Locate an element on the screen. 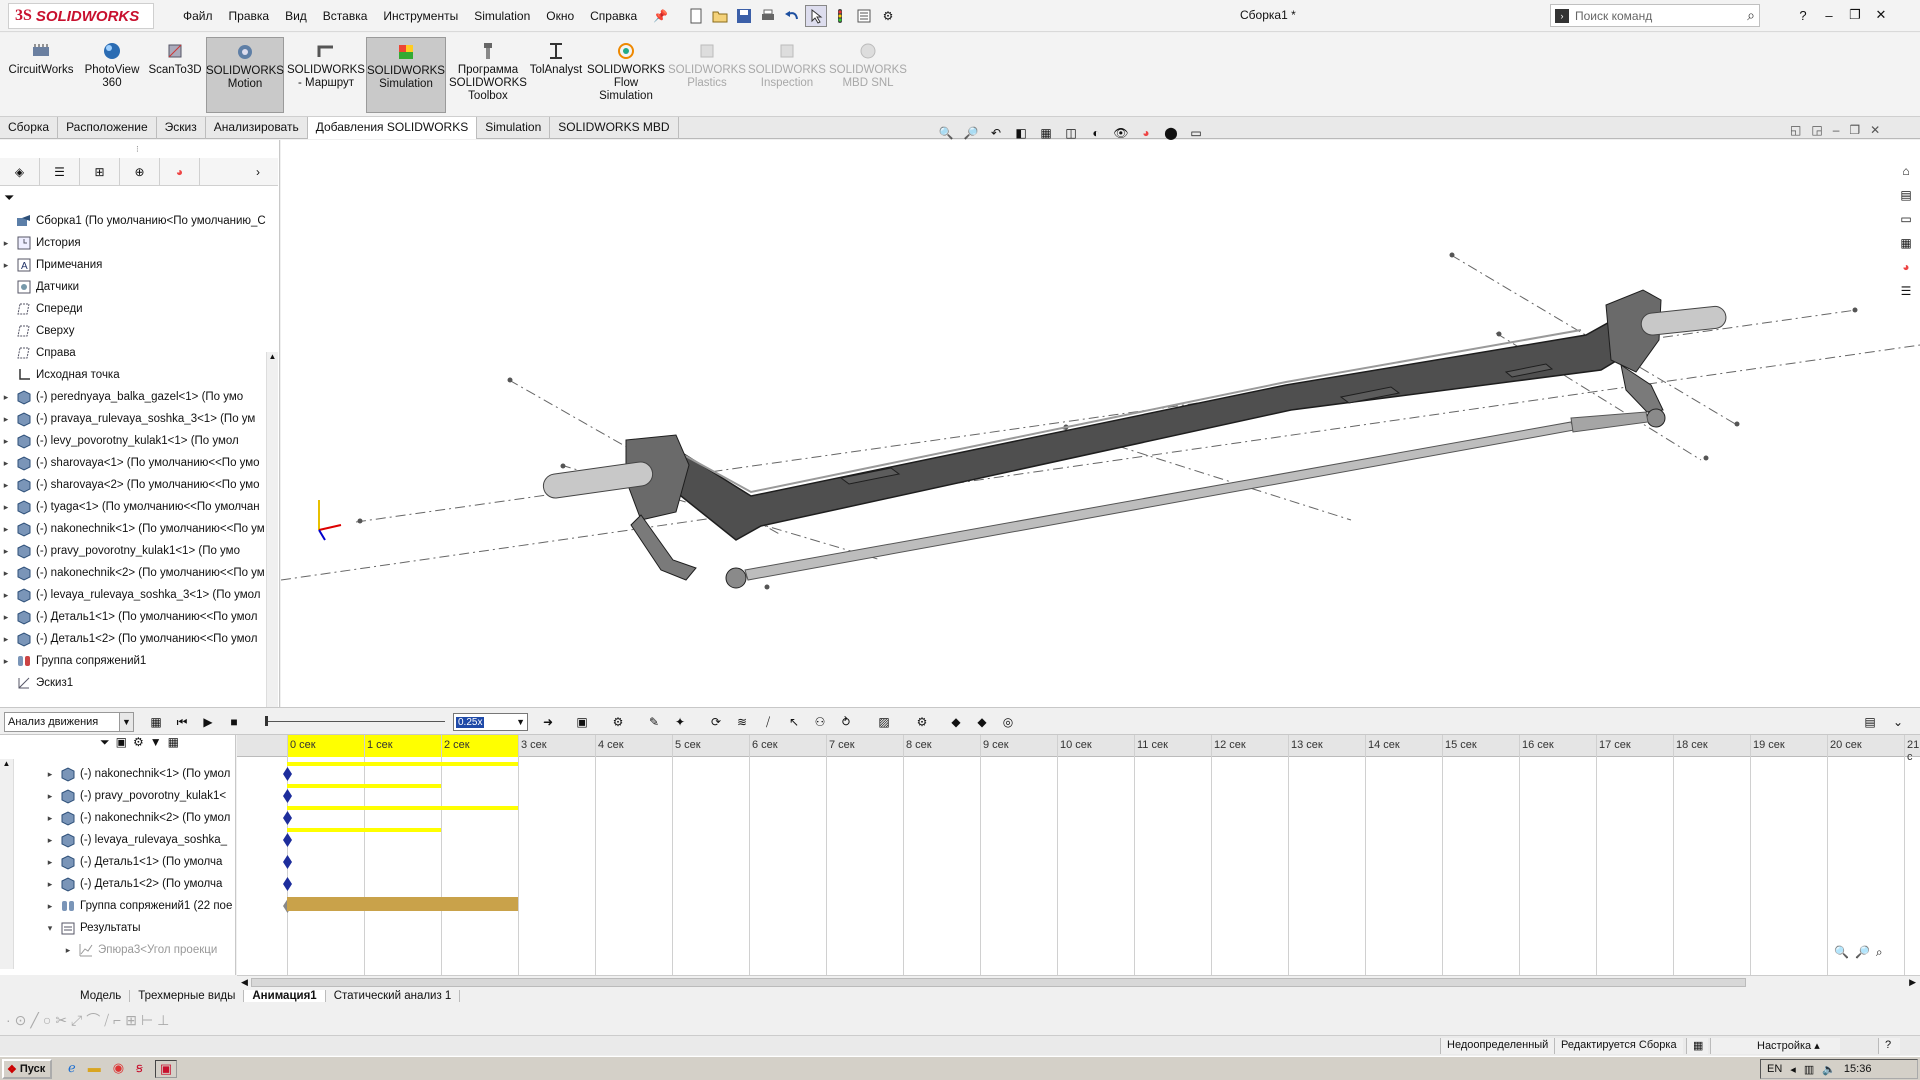 The height and width of the screenshot is (1080, 1920). ribbon-tolanalyst-button: TolAnalyst is located at coordinates (556, 75).